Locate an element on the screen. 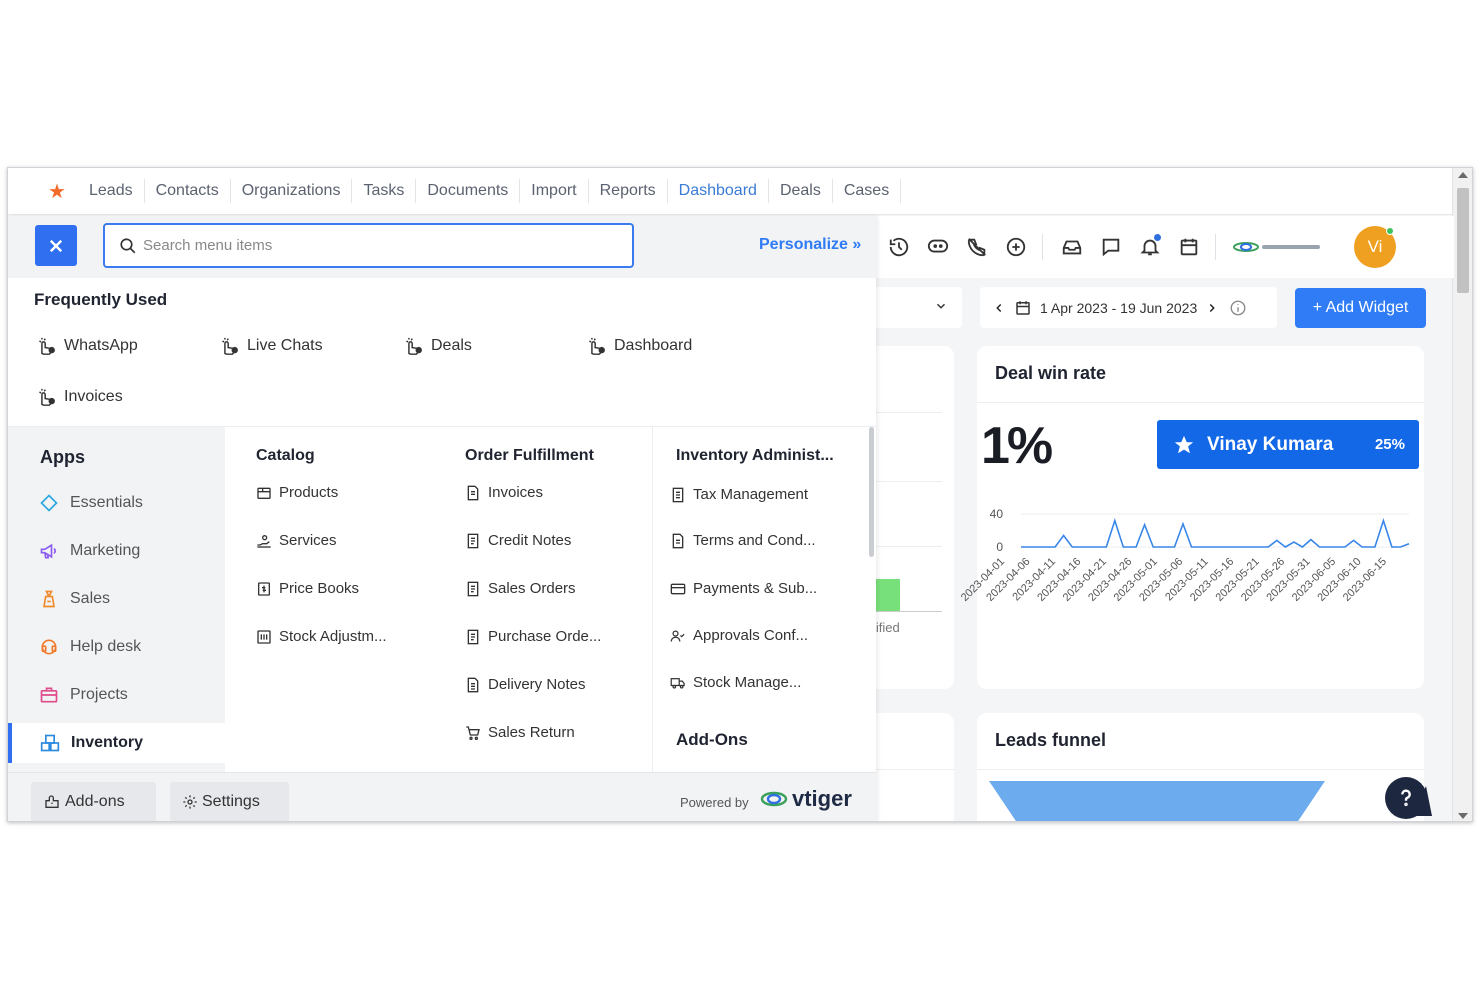 This screenshot has height=987, width=1480. settings-button: Settings is located at coordinates (229, 801).